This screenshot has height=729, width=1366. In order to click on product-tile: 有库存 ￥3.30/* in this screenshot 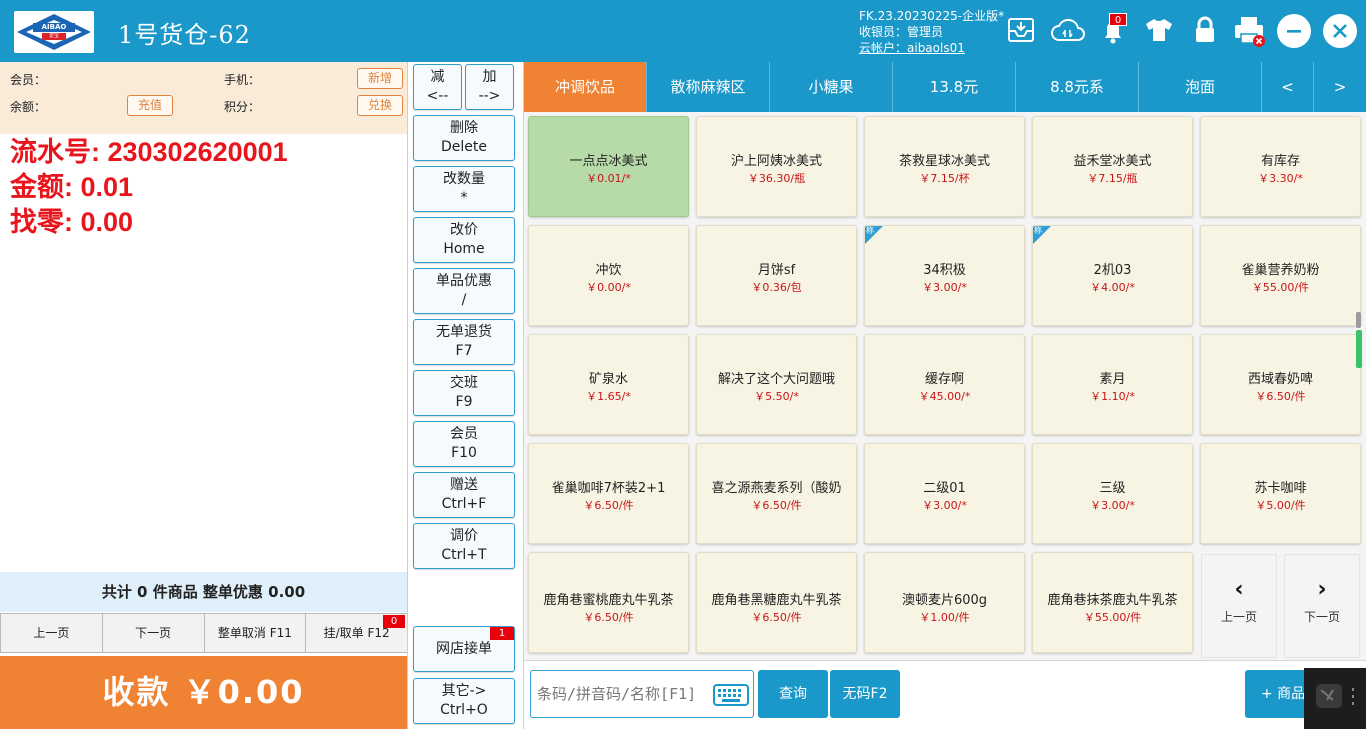, I will do `click(1280, 166)`.